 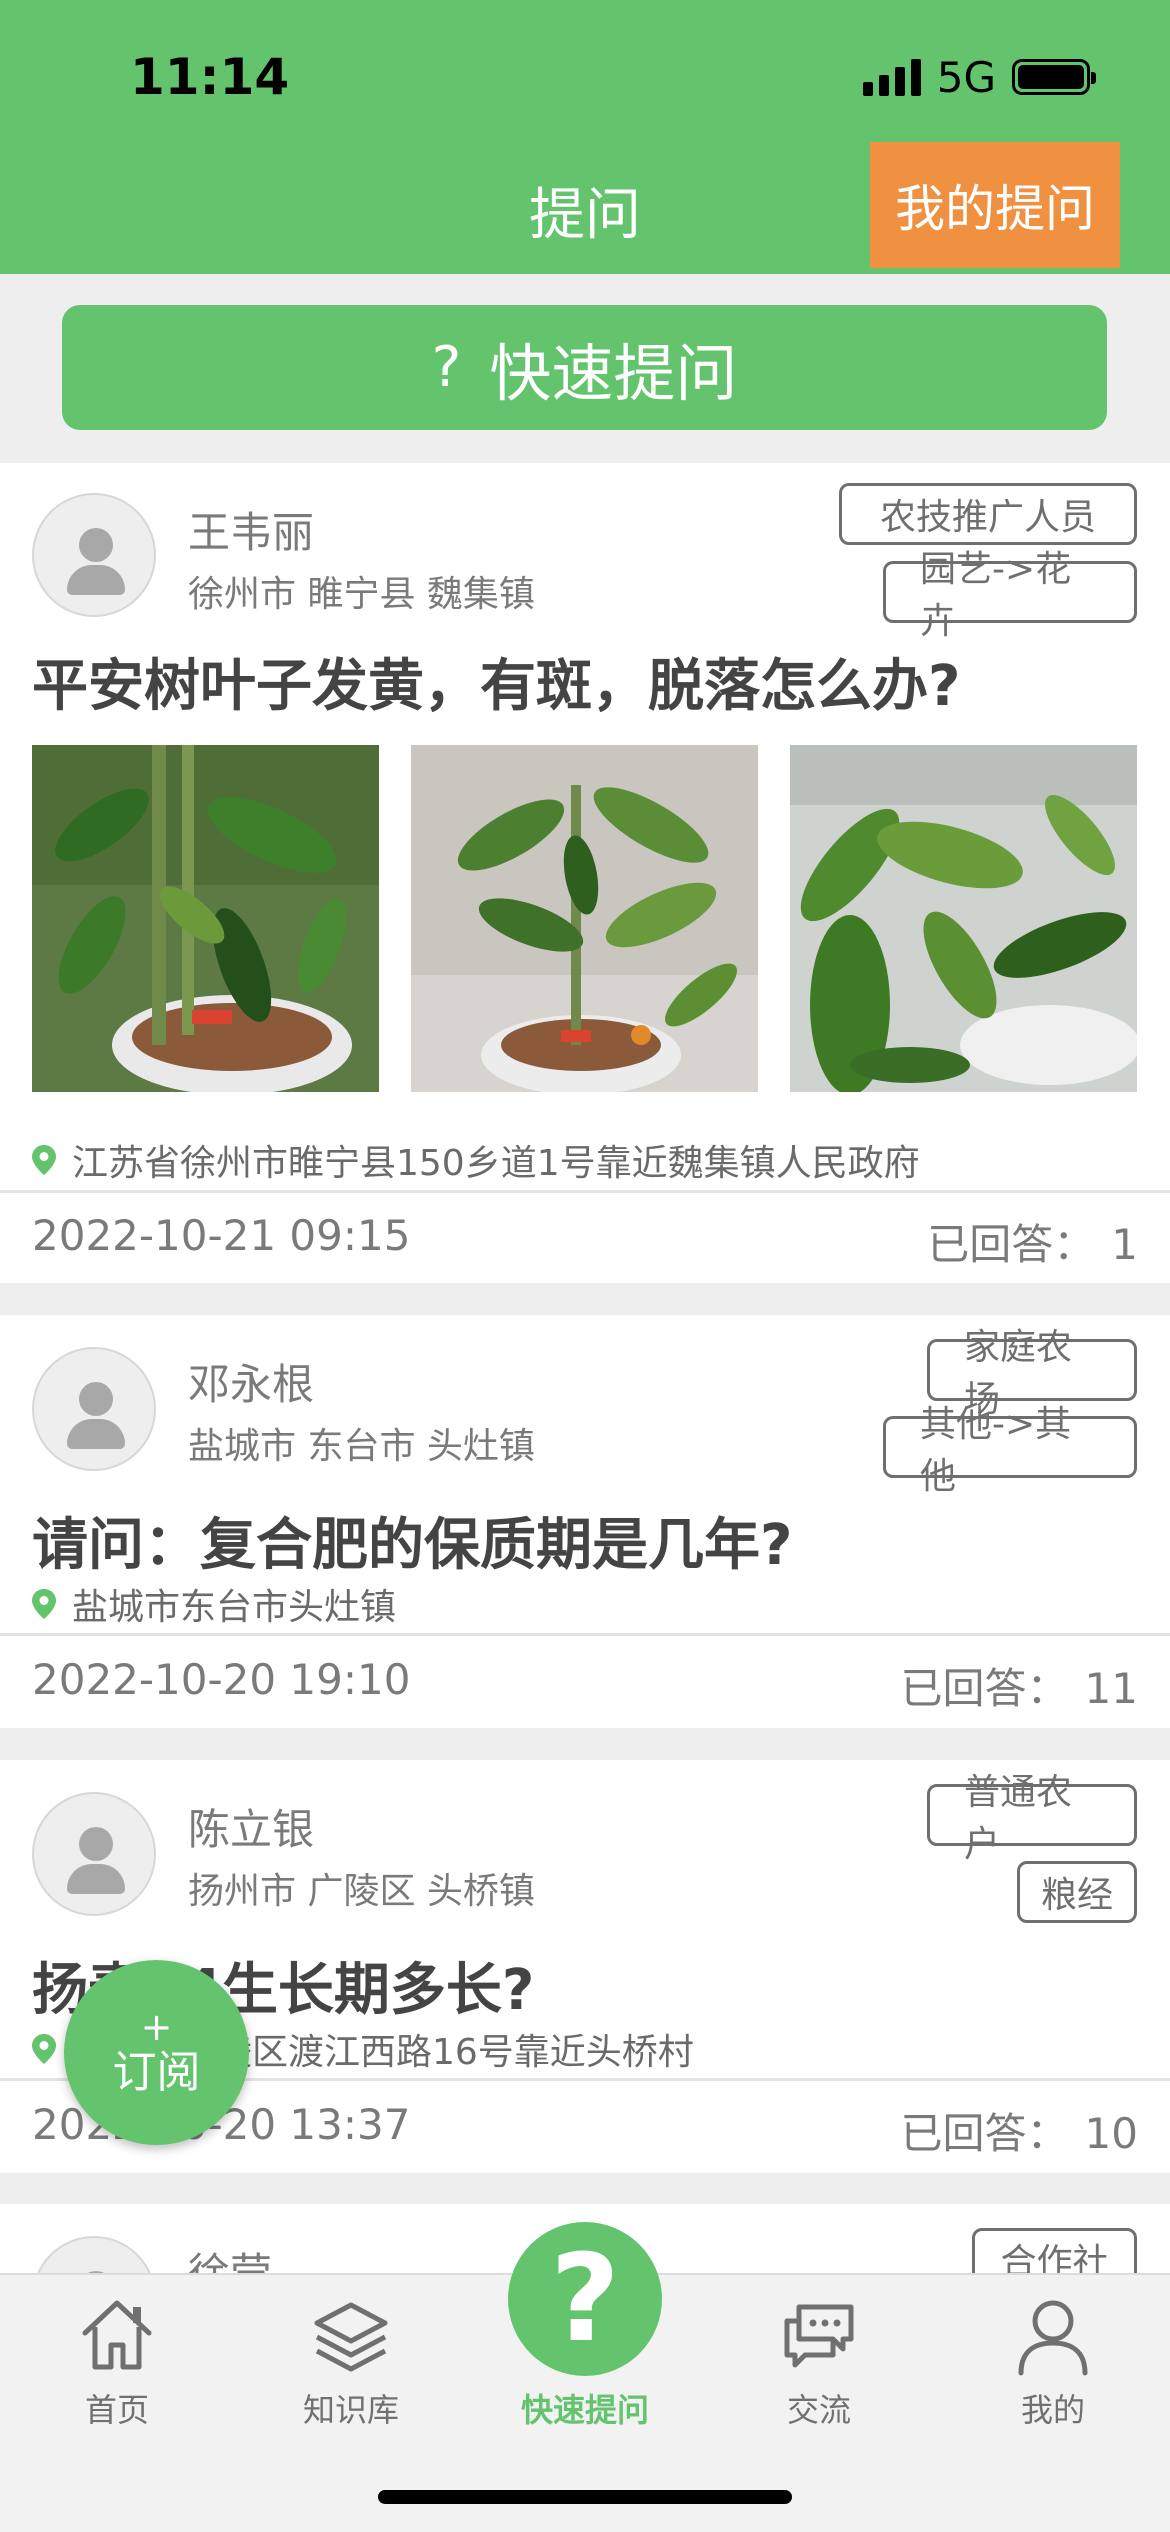 What do you see at coordinates (891, 77) in the screenshot?
I see `signal-icon` at bounding box center [891, 77].